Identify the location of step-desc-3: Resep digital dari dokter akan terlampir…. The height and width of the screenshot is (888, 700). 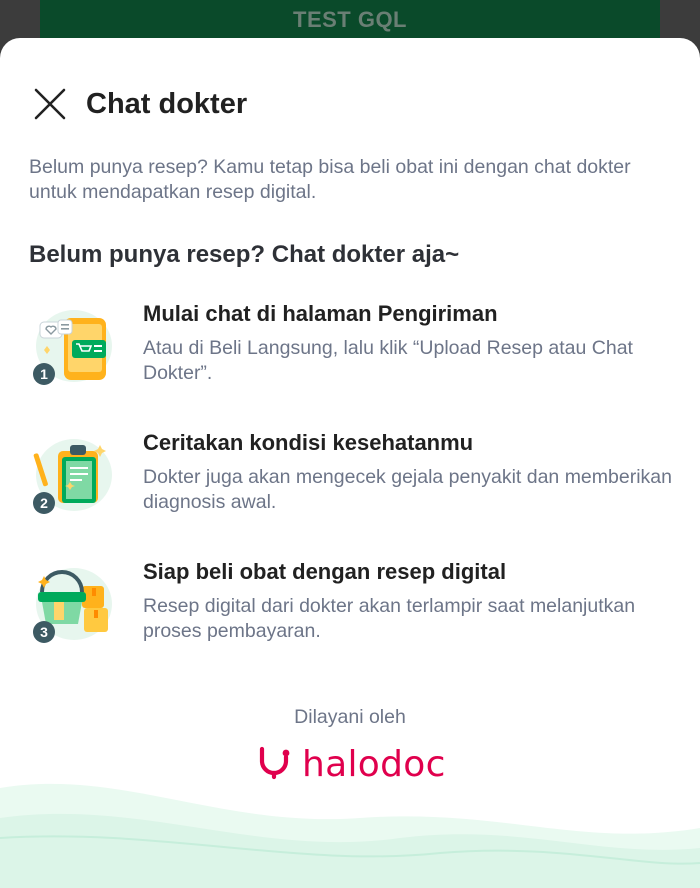
(389, 618).